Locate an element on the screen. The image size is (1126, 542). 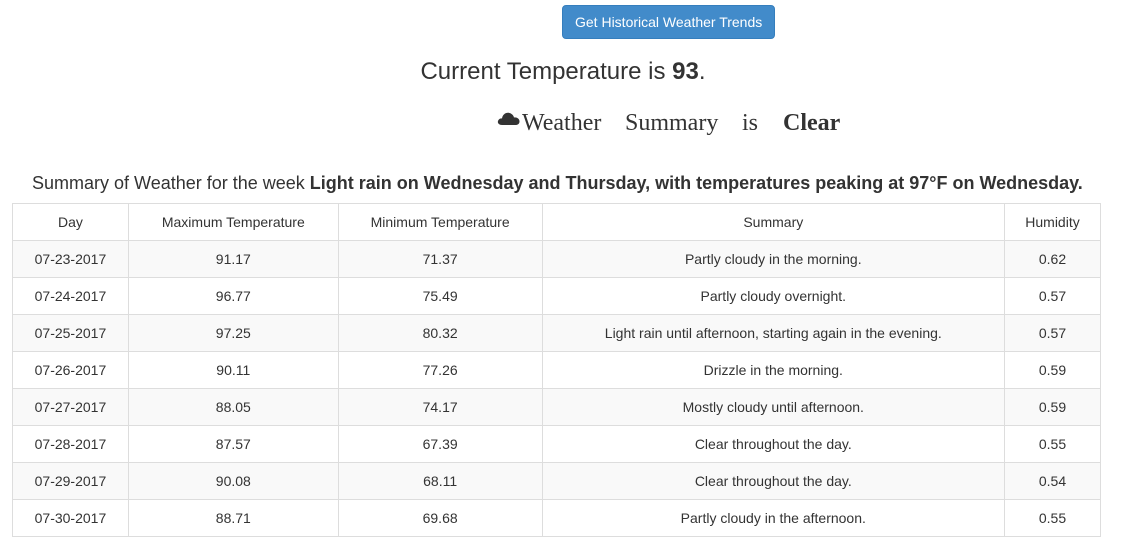
column-header-summary: Summary is located at coordinates (773, 222).